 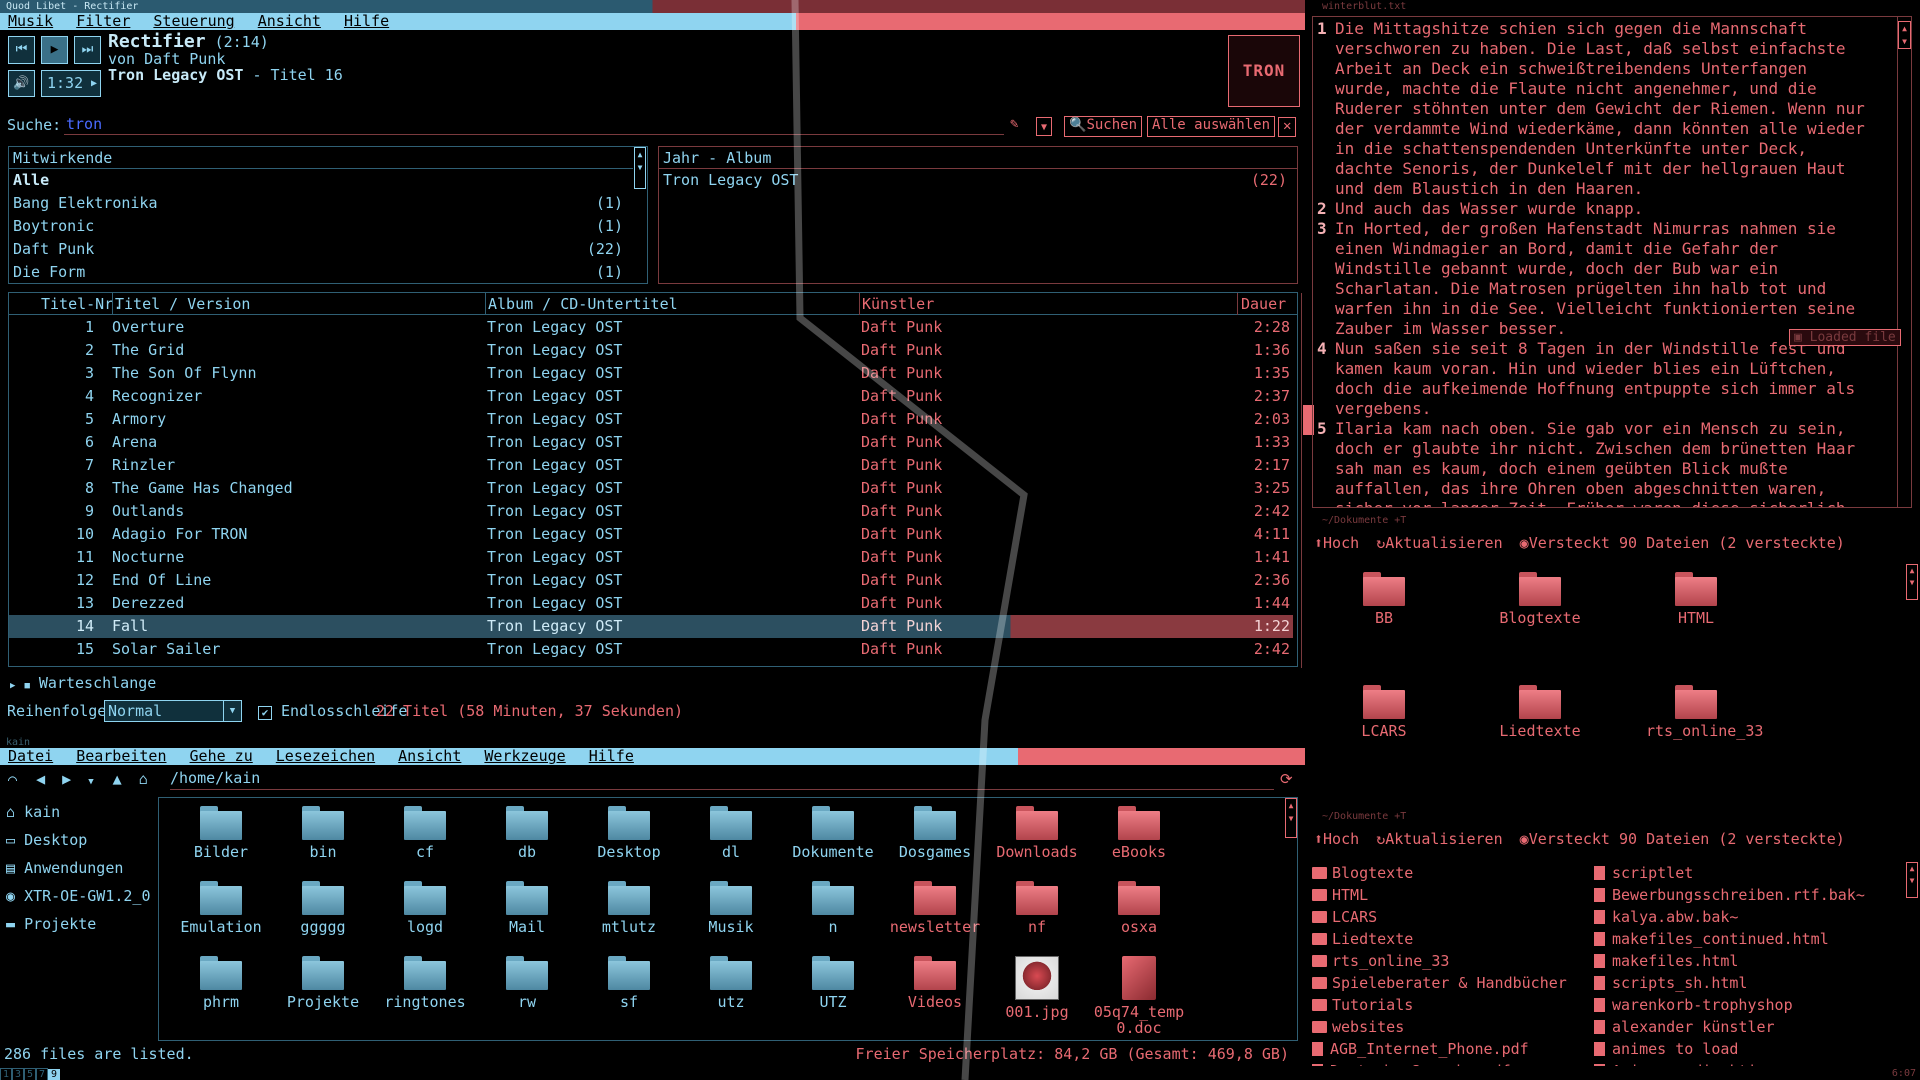 I want to click on docs-list-entry: kalya.abw.bak~, so click(x=1666, y=917).